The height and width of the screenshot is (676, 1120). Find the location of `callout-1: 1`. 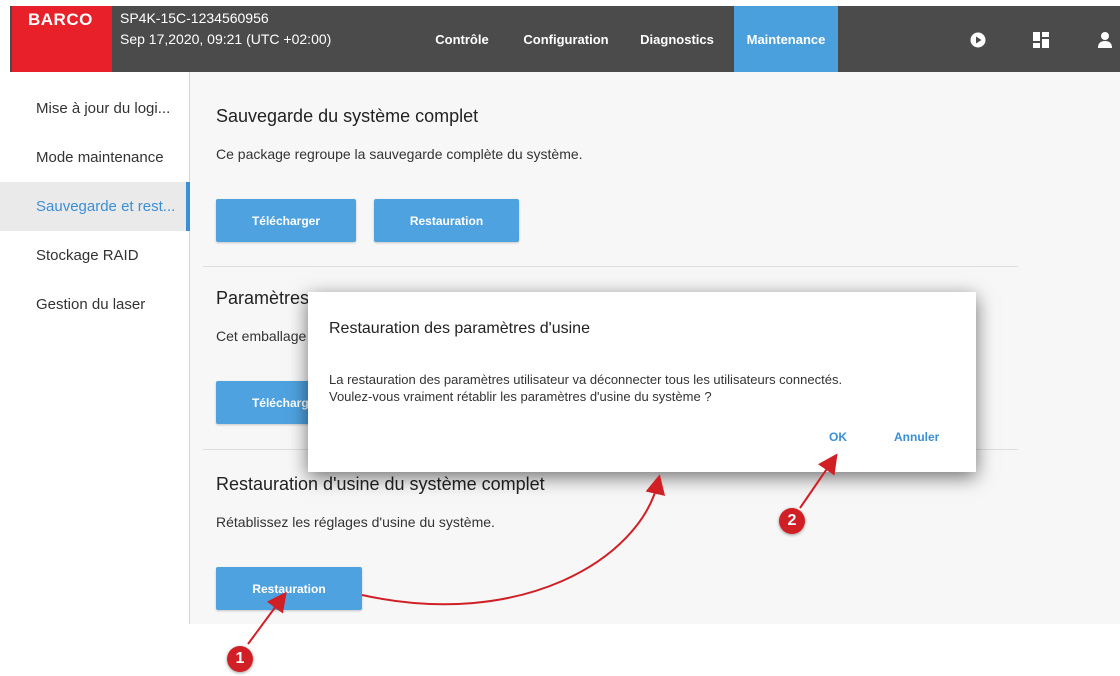

callout-1: 1 is located at coordinates (240, 659).